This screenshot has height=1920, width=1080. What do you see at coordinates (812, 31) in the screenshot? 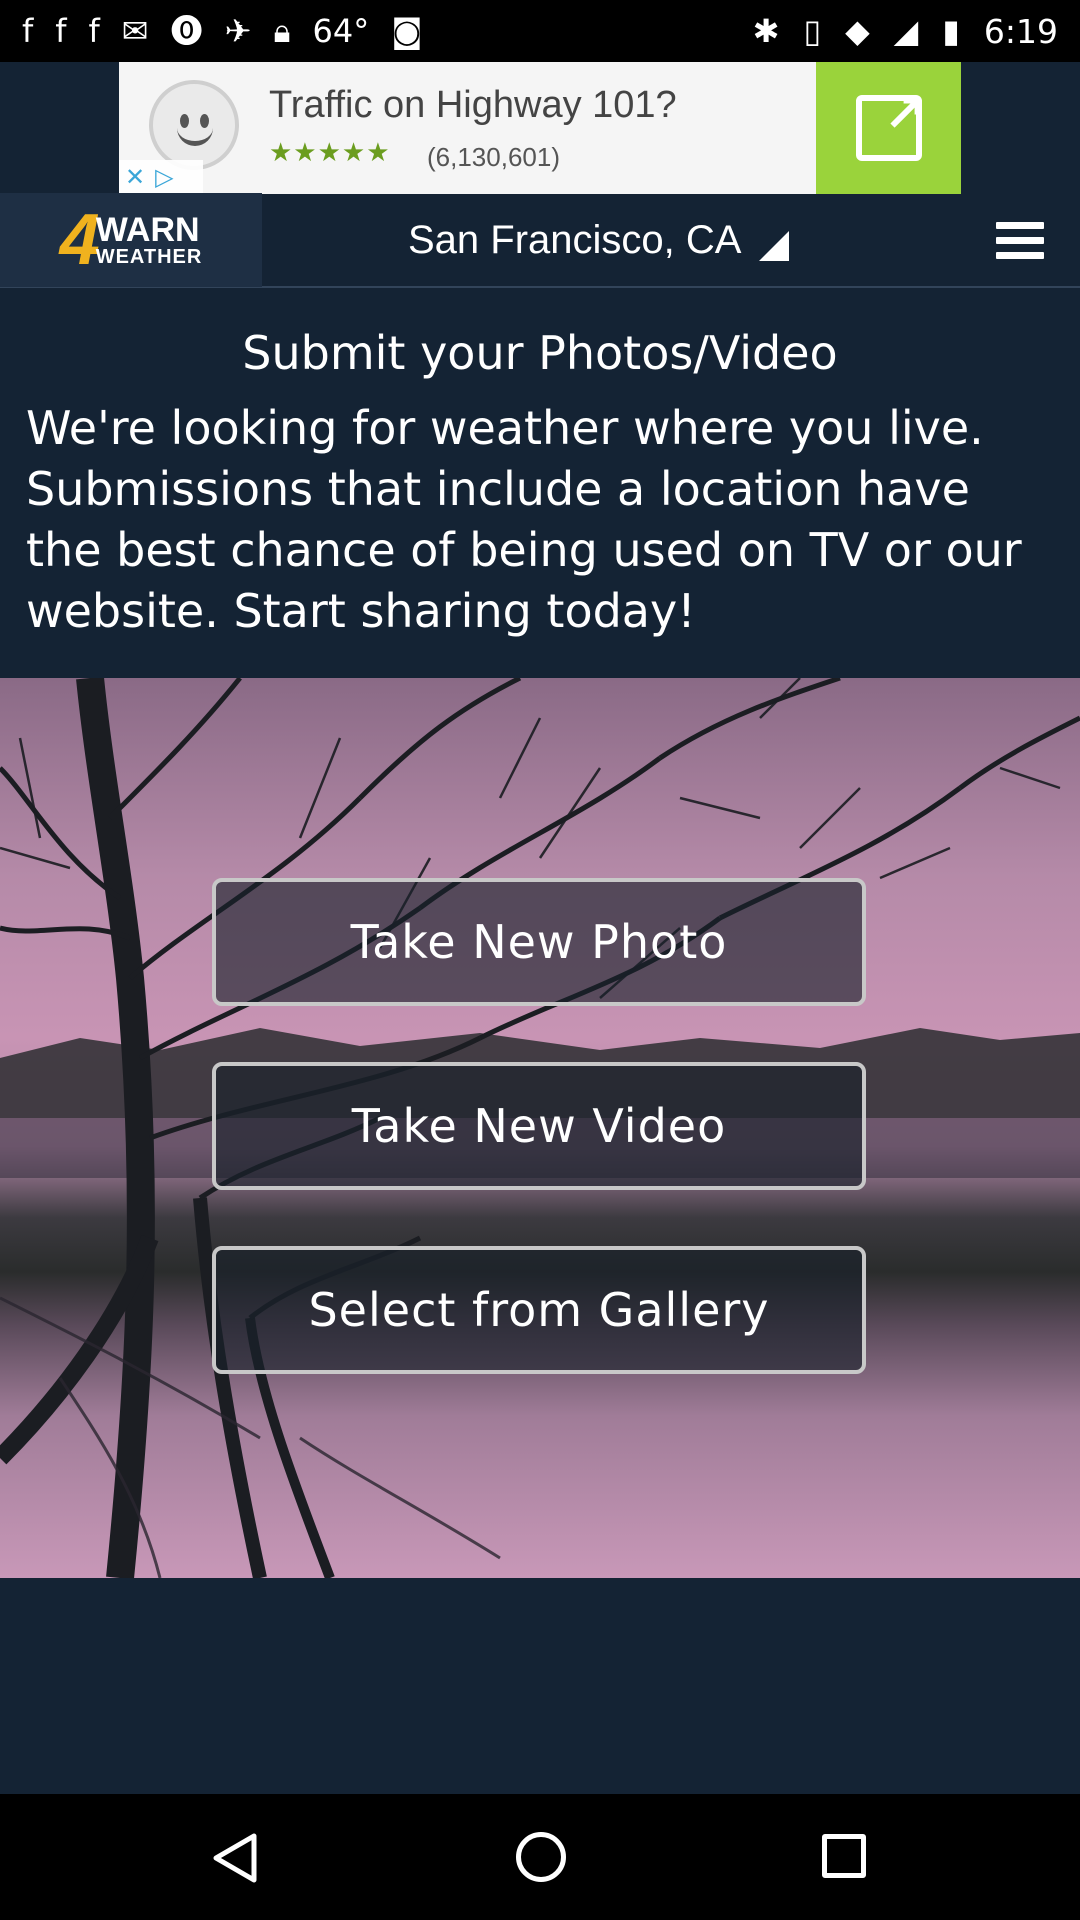
I see `vibrate-icon: ▯` at bounding box center [812, 31].